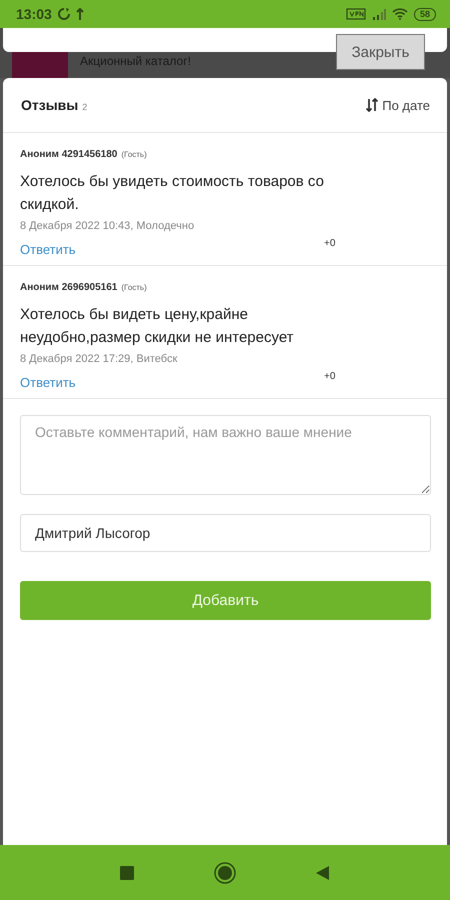 This screenshot has height=900, width=450. What do you see at coordinates (380, 52) in the screenshot?
I see `close-button: Закрыть` at bounding box center [380, 52].